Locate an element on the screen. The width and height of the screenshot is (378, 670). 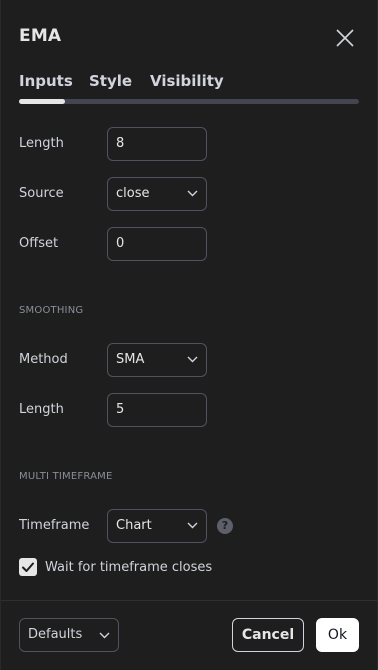
tab-style: Style is located at coordinates (110, 81).